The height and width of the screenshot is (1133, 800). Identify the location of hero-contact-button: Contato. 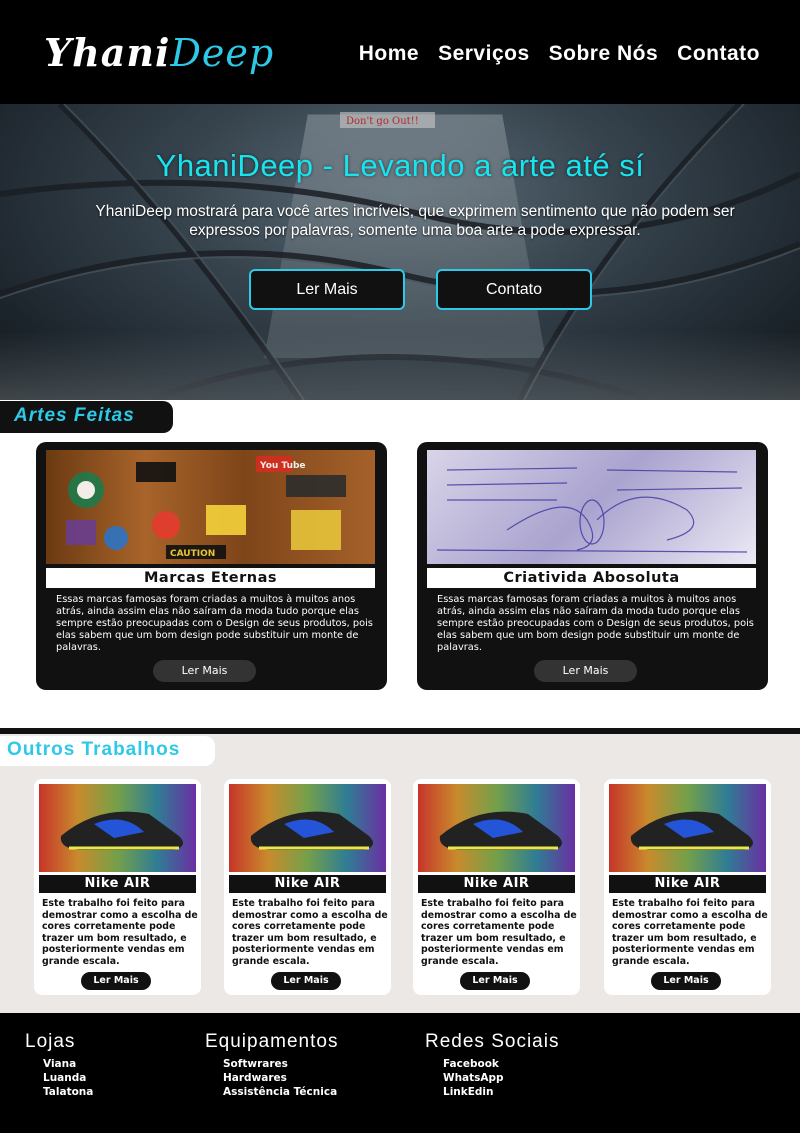
(514, 289).